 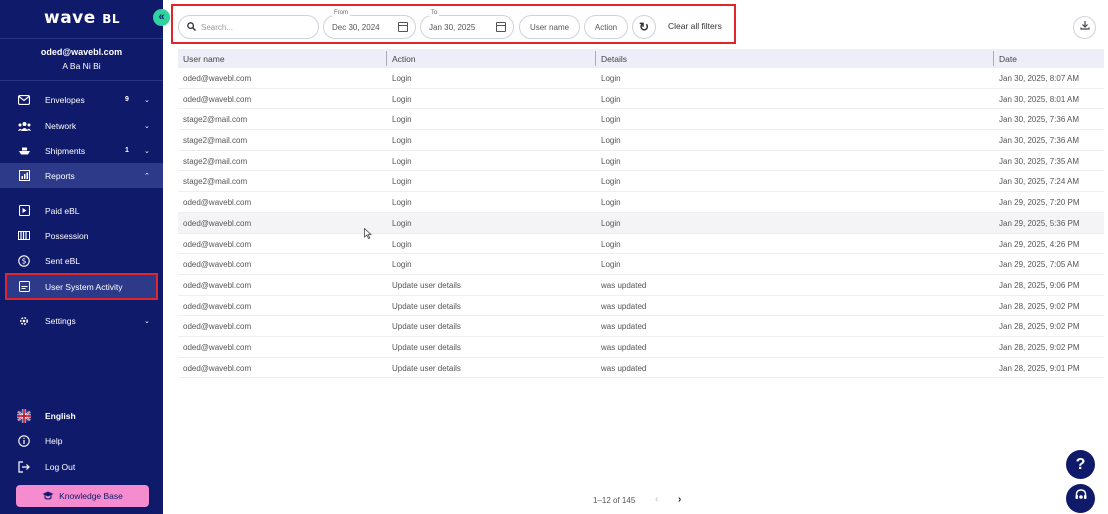 What do you see at coordinates (695, 26) in the screenshot?
I see `clear-all-filters-link: Clear all filters` at bounding box center [695, 26].